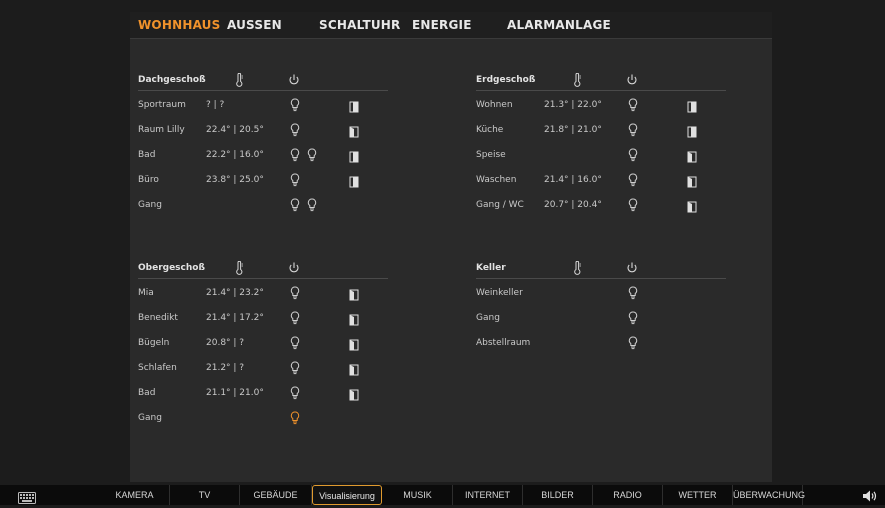  I want to click on room-temperature: 21.4° | 17.2°, so click(235, 318).